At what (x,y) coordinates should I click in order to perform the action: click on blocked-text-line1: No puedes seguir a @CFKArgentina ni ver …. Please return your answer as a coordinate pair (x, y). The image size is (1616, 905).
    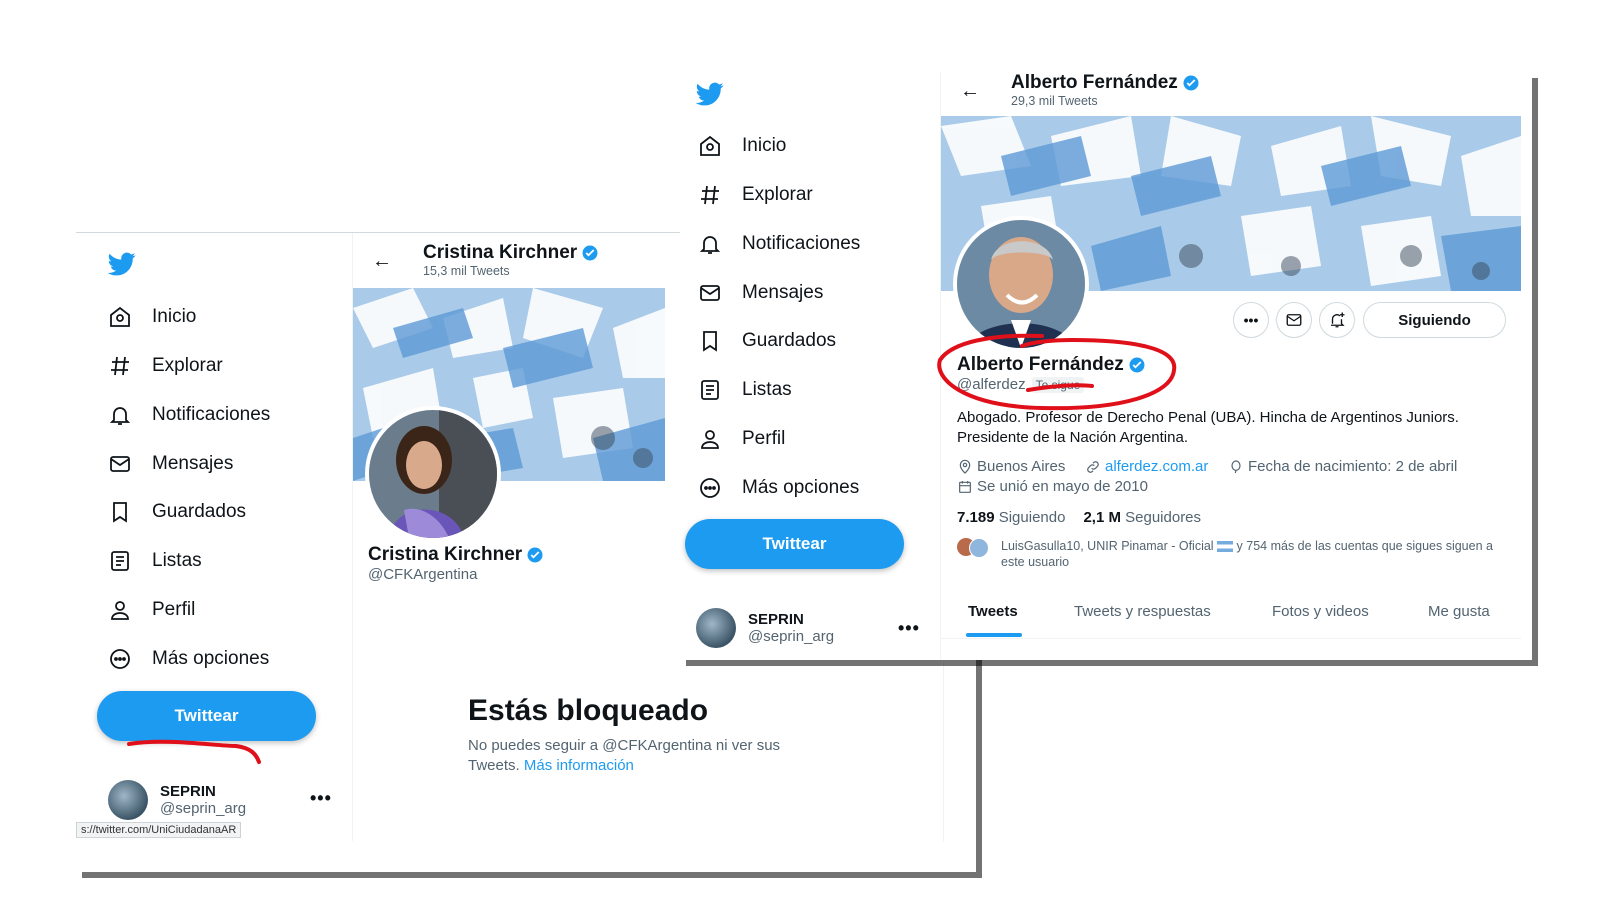
    Looking at the image, I should click on (624, 745).